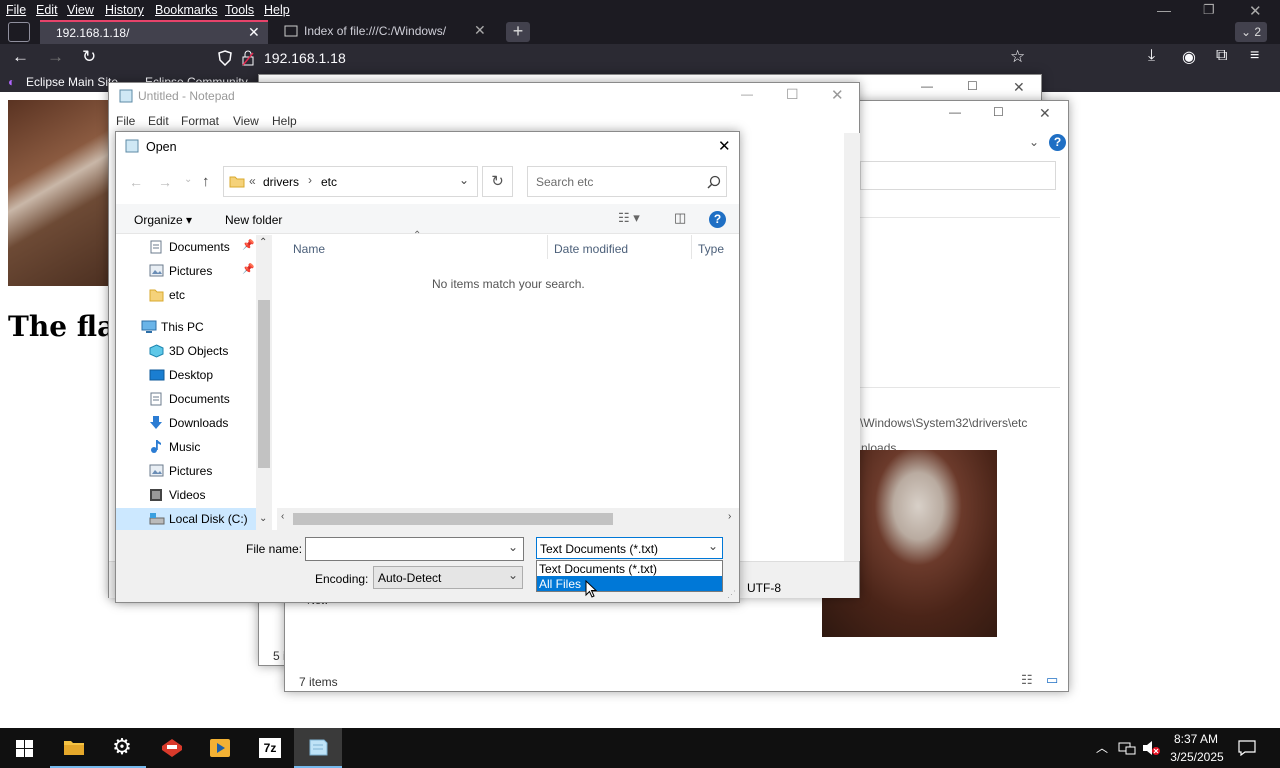 This screenshot has width=1280, height=768. What do you see at coordinates (80, 10) in the screenshot?
I see `ff-menu-view: View` at bounding box center [80, 10].